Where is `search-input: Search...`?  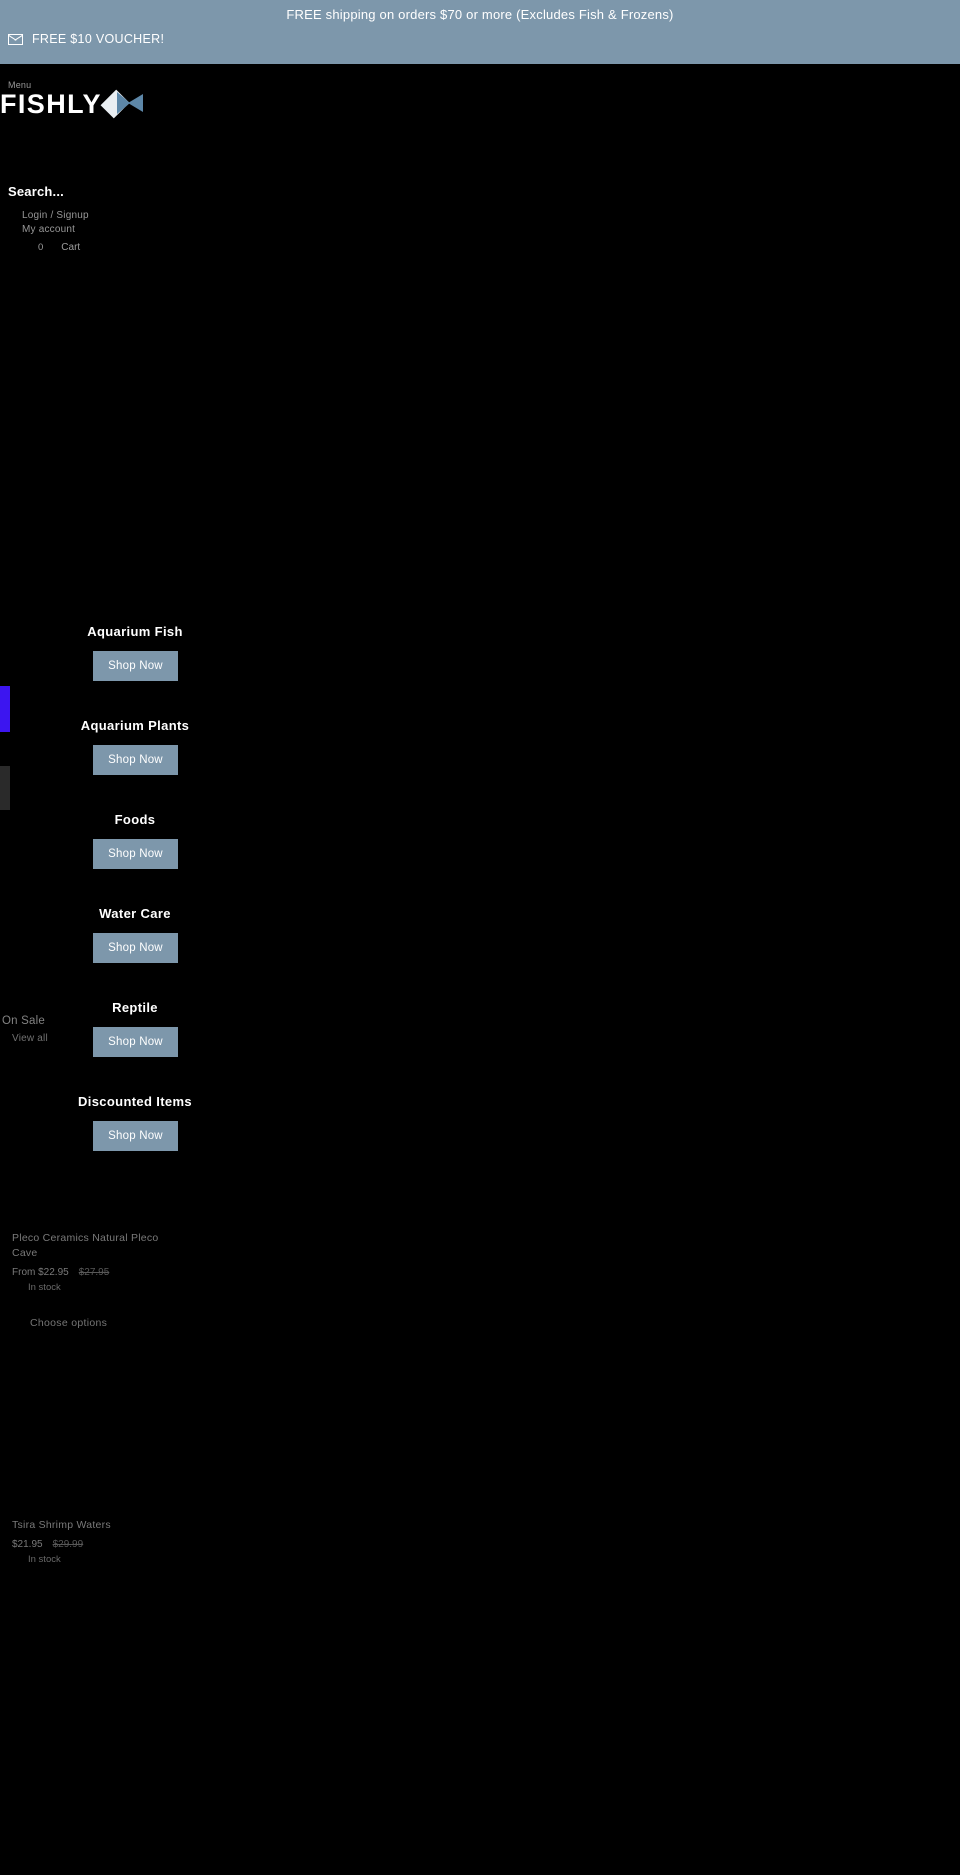 search-input: Search... is located at coordinates (36, 191).